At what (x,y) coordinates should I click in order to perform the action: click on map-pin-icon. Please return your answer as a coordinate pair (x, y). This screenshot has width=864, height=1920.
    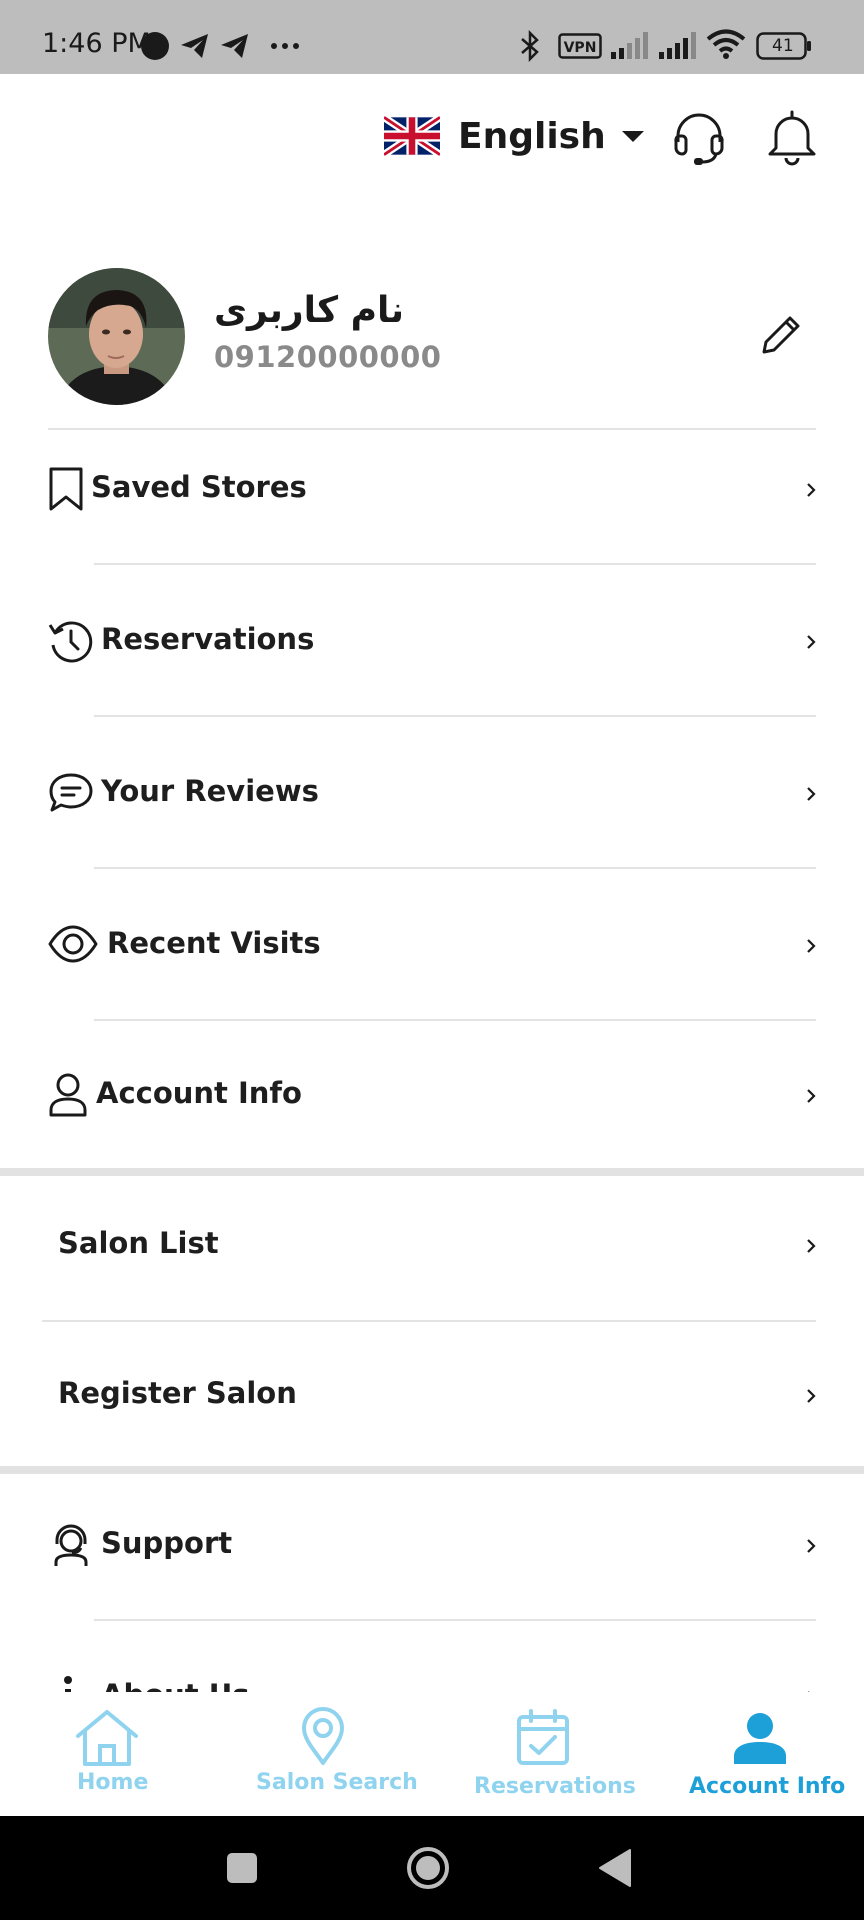
    Looking at the image, I should click on (323, 1736).